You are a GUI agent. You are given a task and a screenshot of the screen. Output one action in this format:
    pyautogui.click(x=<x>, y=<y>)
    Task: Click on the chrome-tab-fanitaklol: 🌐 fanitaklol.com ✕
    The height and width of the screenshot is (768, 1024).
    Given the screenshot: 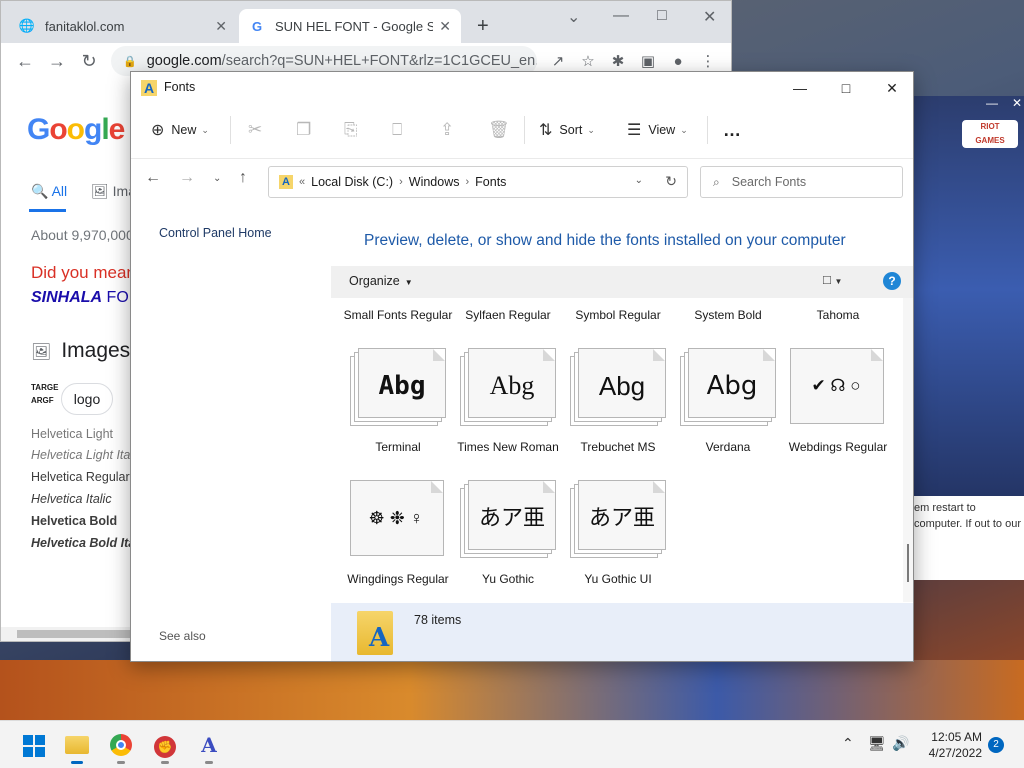 What is the action you would take?
    pyautogui.click(x=123, y=26)
    